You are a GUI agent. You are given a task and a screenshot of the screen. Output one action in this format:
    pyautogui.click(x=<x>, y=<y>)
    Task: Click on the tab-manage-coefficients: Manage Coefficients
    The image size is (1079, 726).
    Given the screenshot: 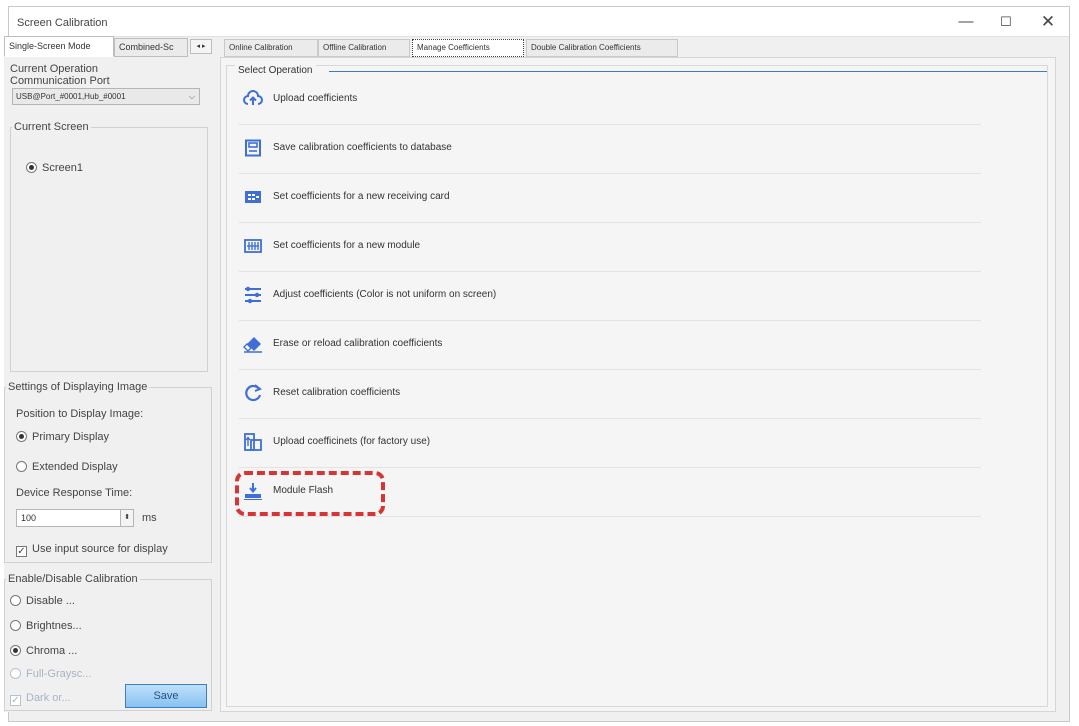 What is the action you would take?
    pyautogui.click(x=468, y=48)
    